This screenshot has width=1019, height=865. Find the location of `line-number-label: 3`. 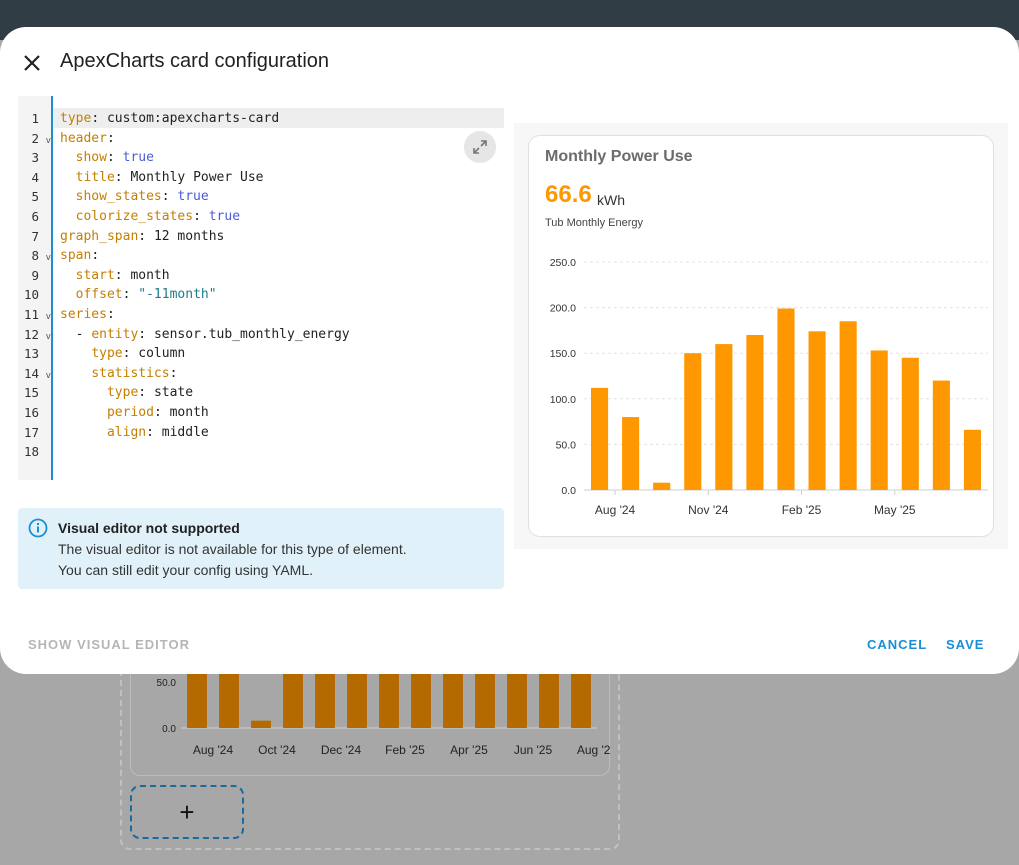

line-number-label: 3 is located at coordinates (35, 158).